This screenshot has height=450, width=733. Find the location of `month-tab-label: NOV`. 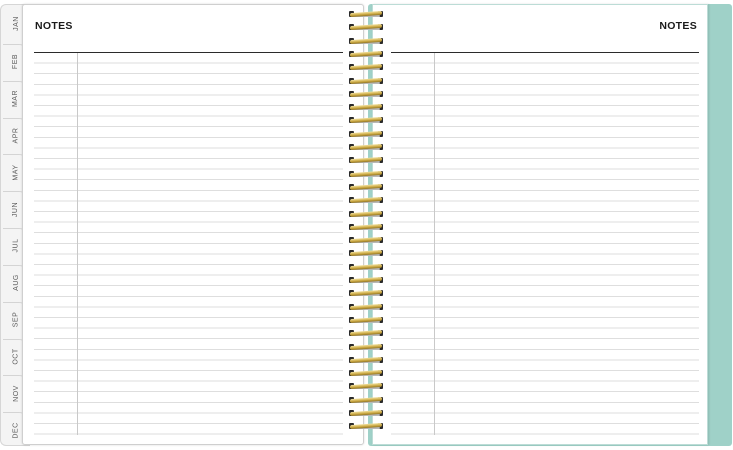

month-tab-label: NOV is located at coordinates (16, 393).